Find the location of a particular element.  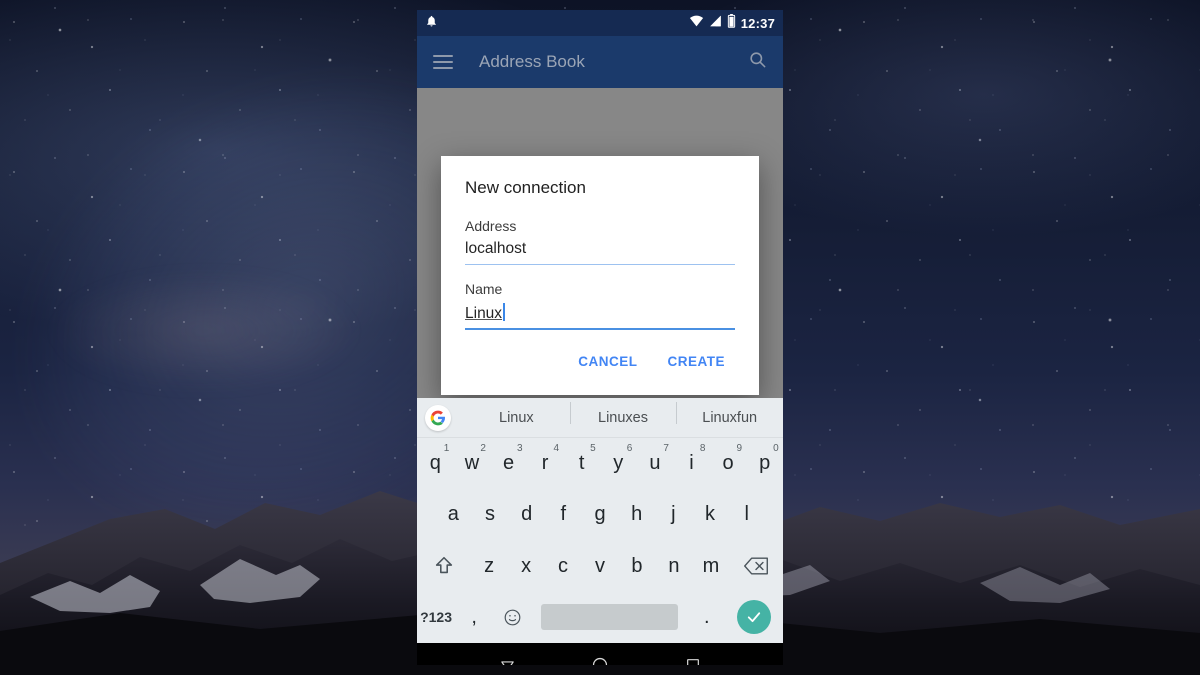

name-input: Linux is located at coordinates (600, 316).